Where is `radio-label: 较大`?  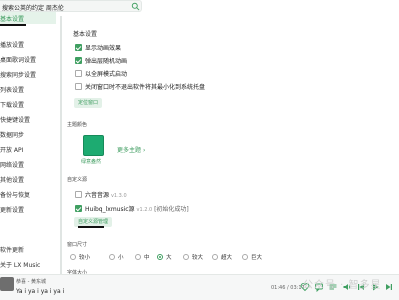
radio-label: 较大 is located at coordinates (198, 258).